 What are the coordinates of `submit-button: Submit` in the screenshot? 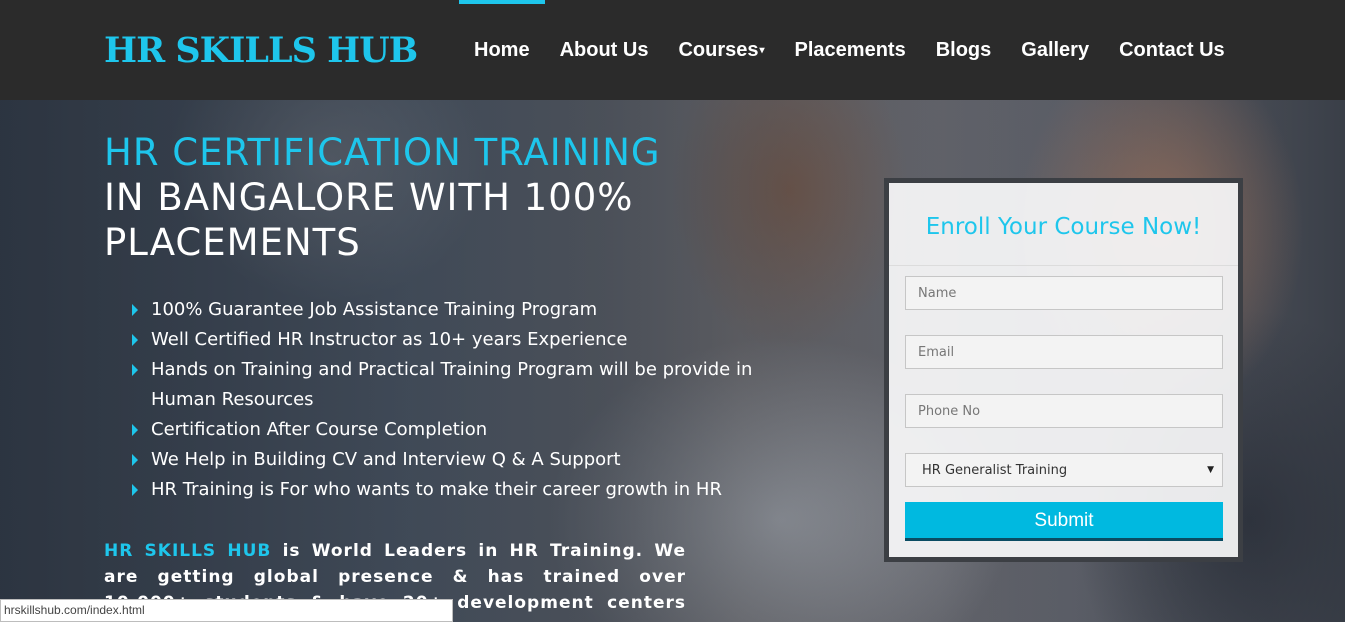 It's located at (1064, 521).